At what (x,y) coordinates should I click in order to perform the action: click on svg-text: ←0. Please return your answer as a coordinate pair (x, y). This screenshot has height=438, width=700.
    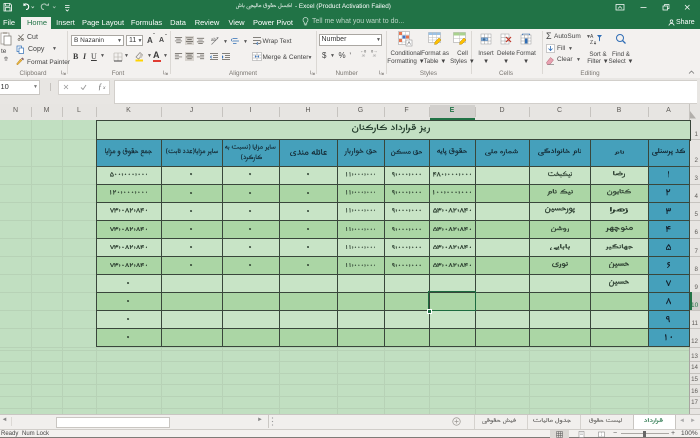
    Looking at the image, I should click on (363, 51).